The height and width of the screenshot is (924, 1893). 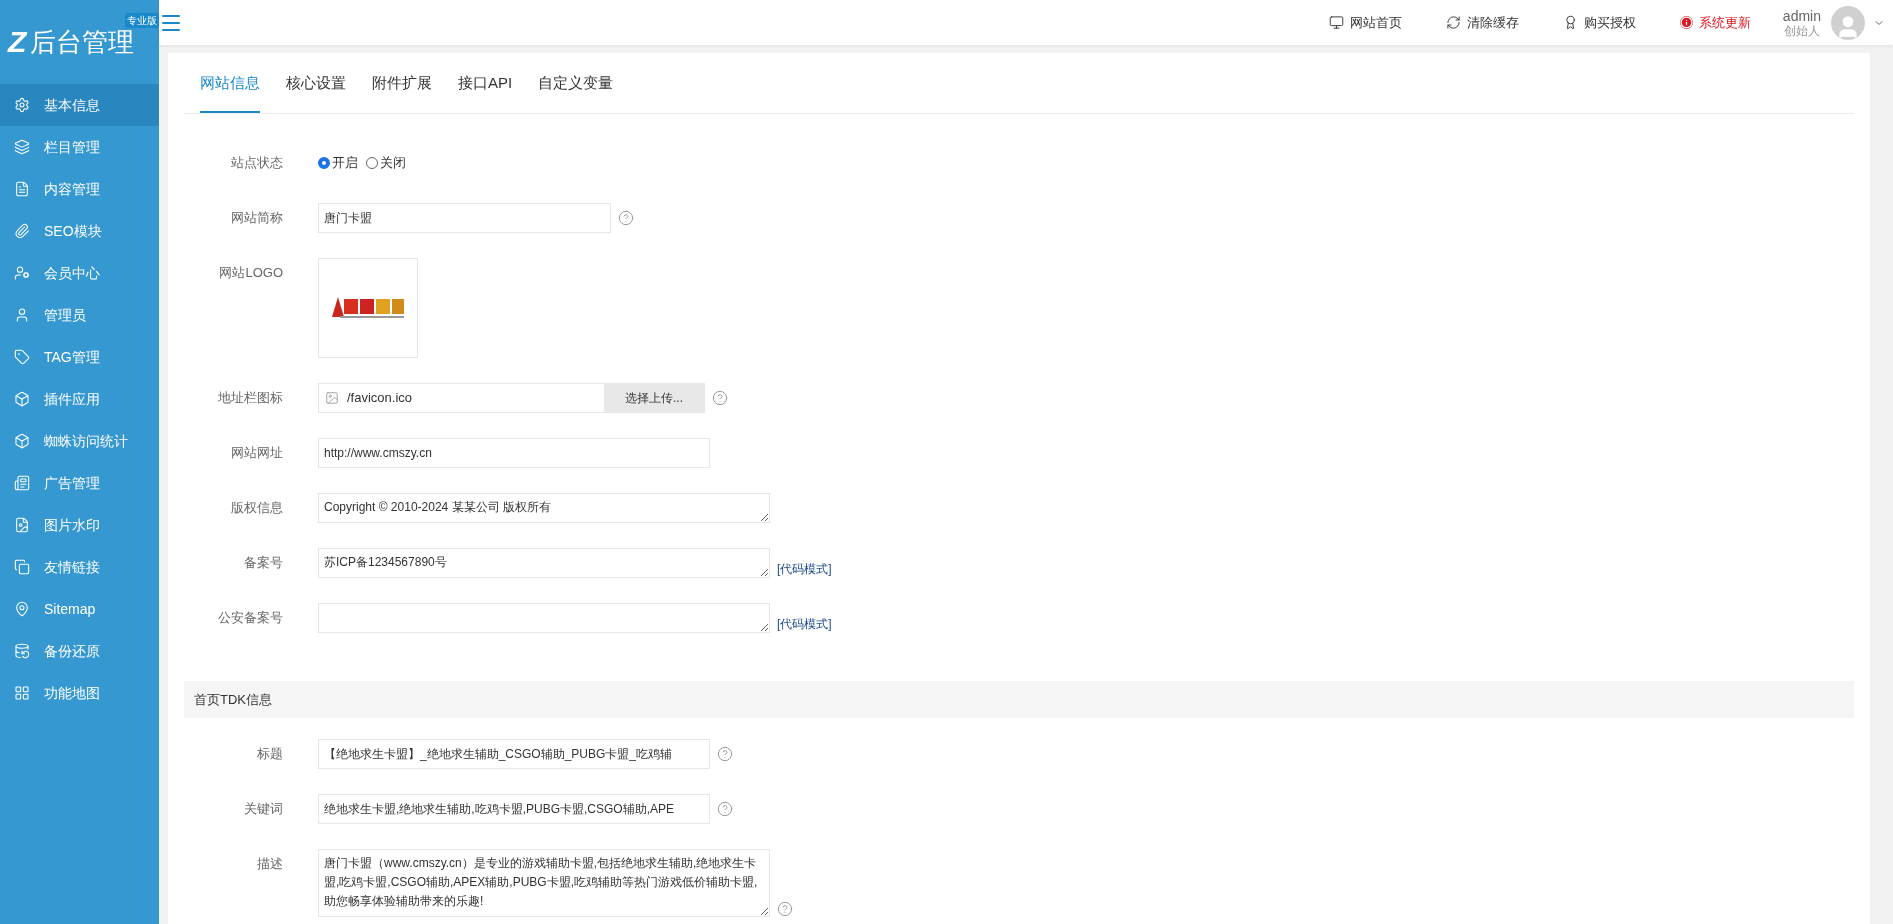 What do you see at coordinates (544, 883) in the screenshot?
I see `input-field: 唐门卡盟（www.cmszy.cn）是专业的游戏辅助卡盟,包括绝地求生辅助,绝地求生卡盟,吃鸡卡盟,CSGO辅助,APEX辅助,PUBG卡盟,吃鸡辅助等热门游戏低价辅助卡盟,助您畅享体验辅助带来的乐趣!` at bounding box center [544, 883].